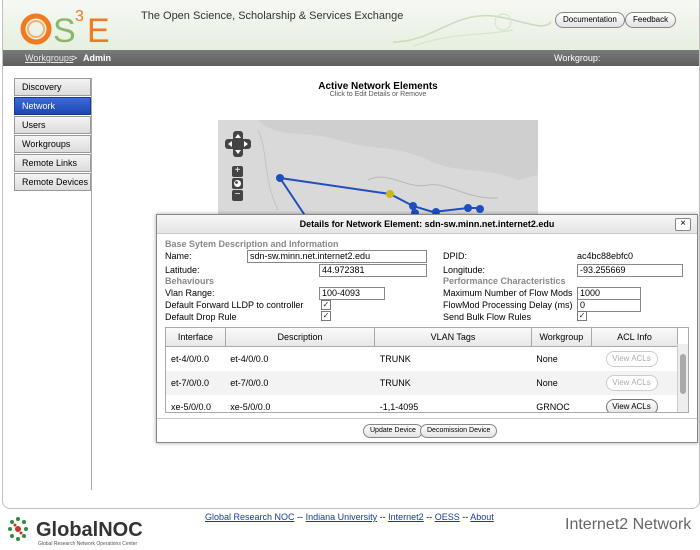 The width and height of the screenshot is (700, 550). What do you see at coordinates (97, 58) in the screenshot?
I see `breadcrumb-current: Admin` at bounding box center [97, 58].